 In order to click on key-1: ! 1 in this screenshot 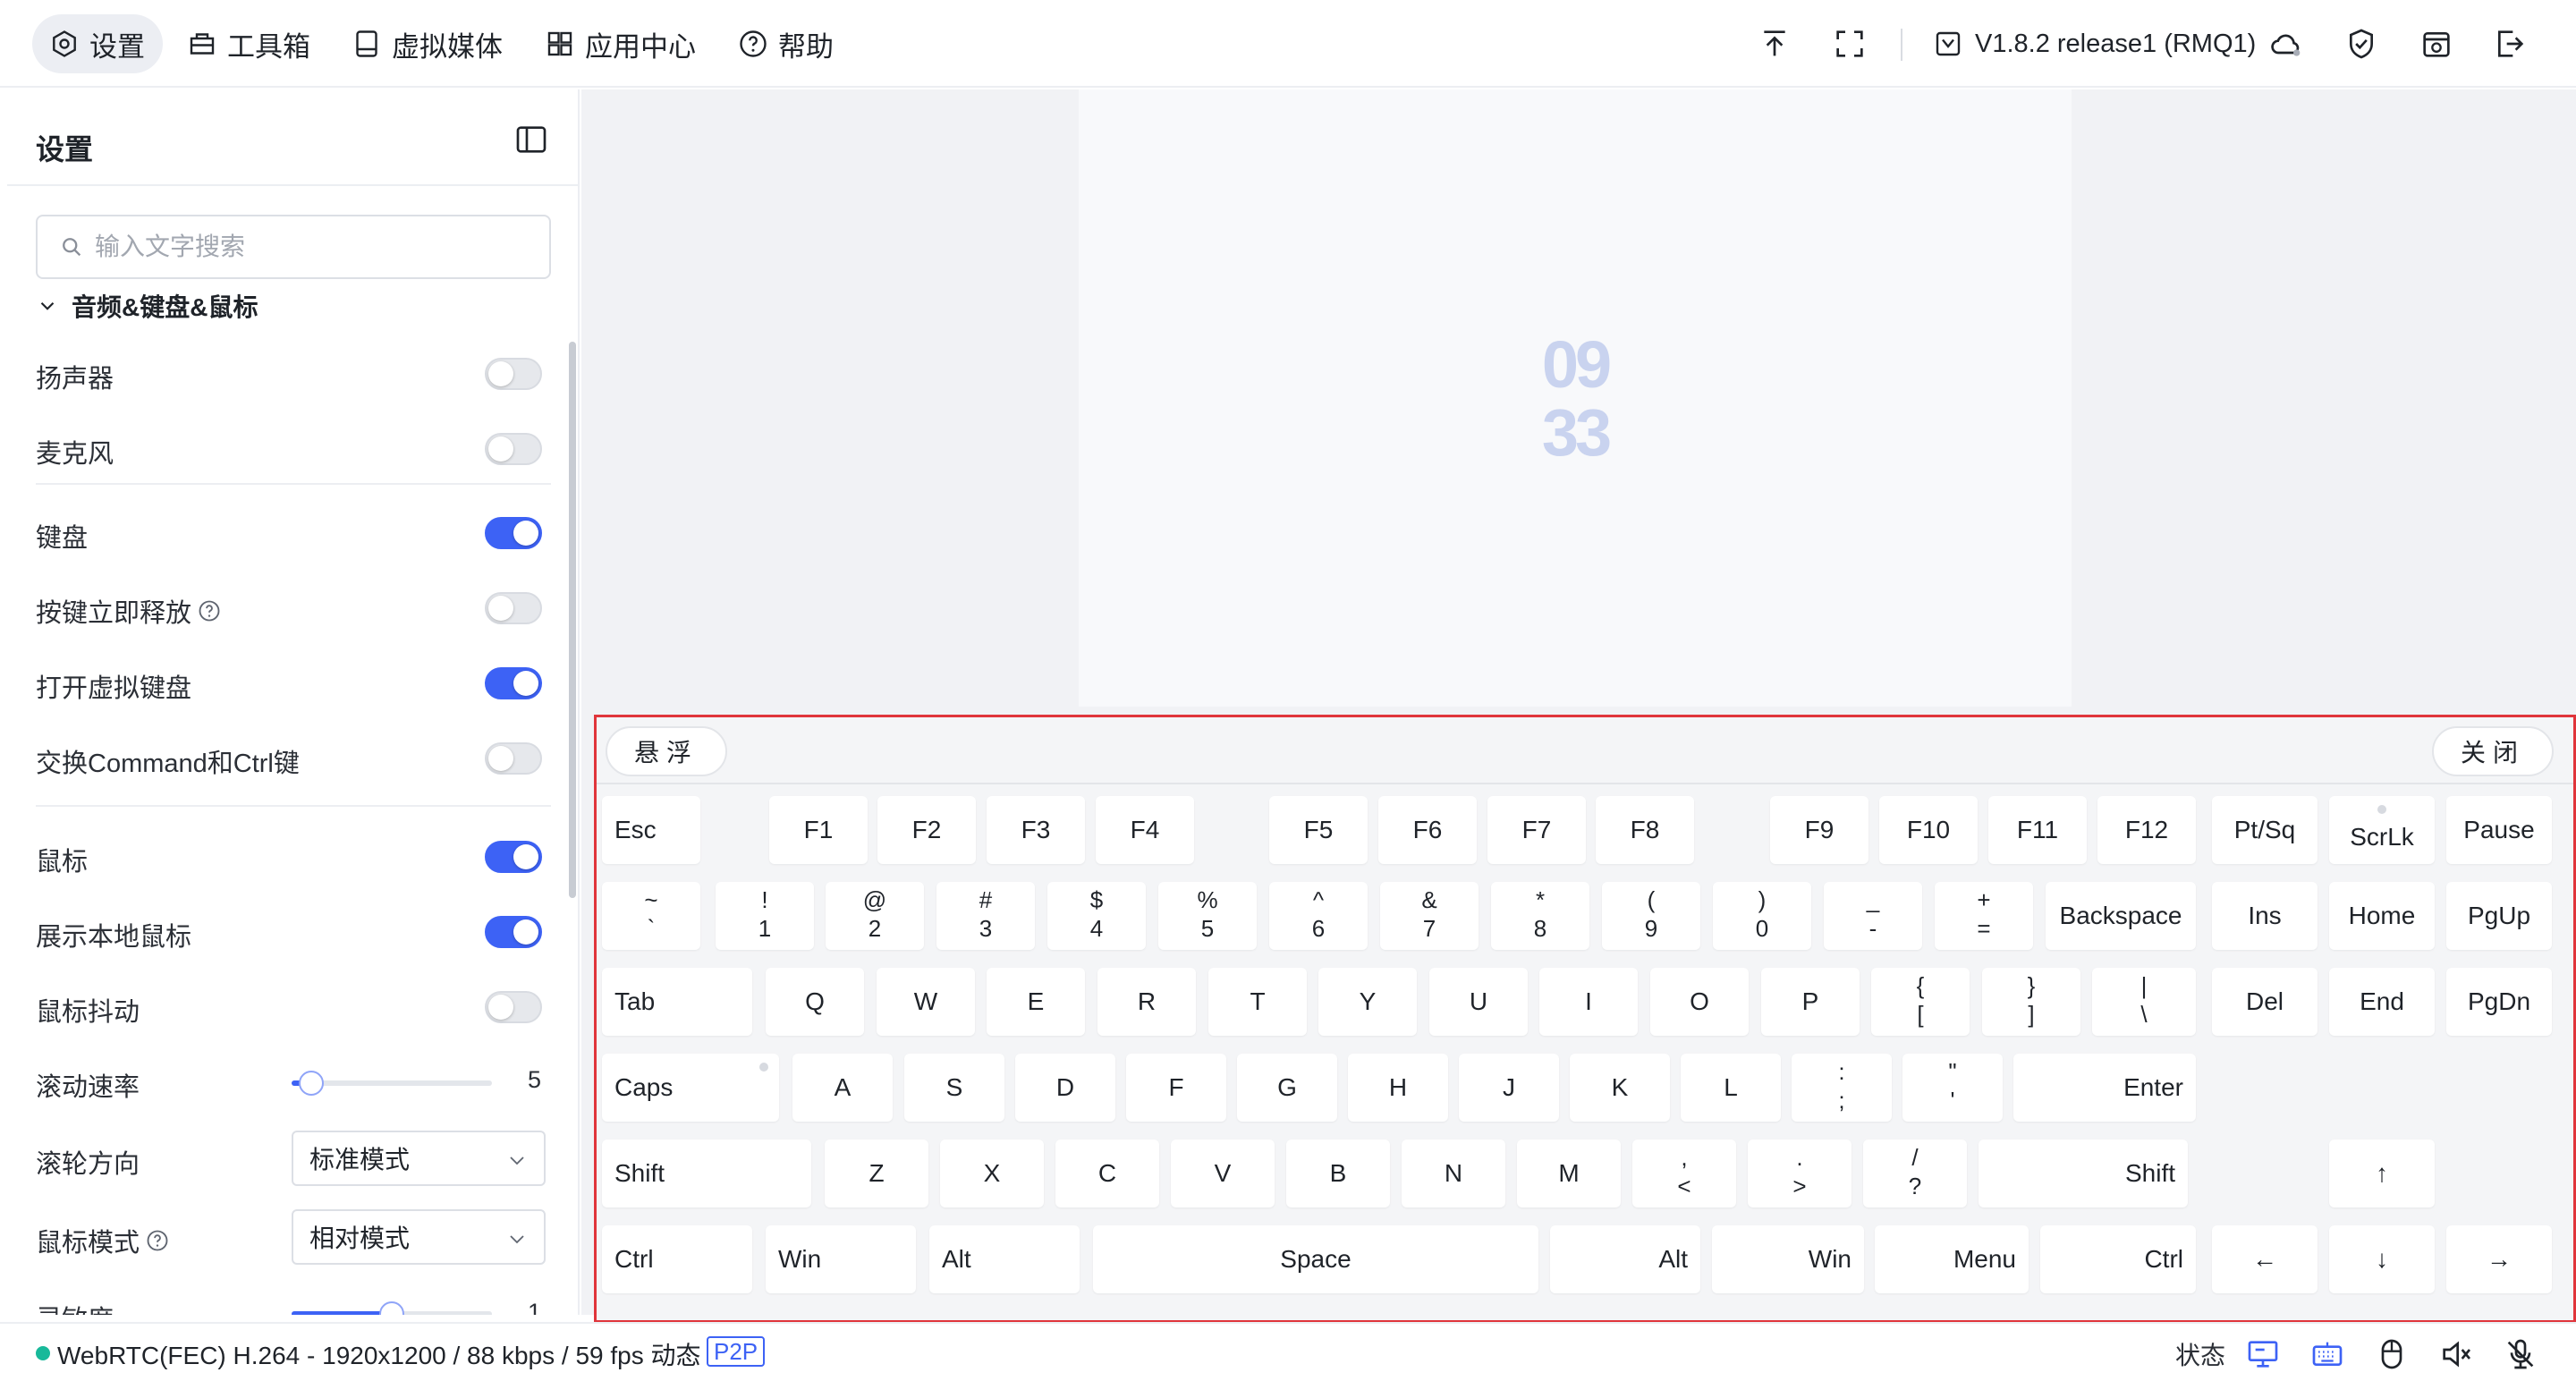, I will do `click(765, 916)`.